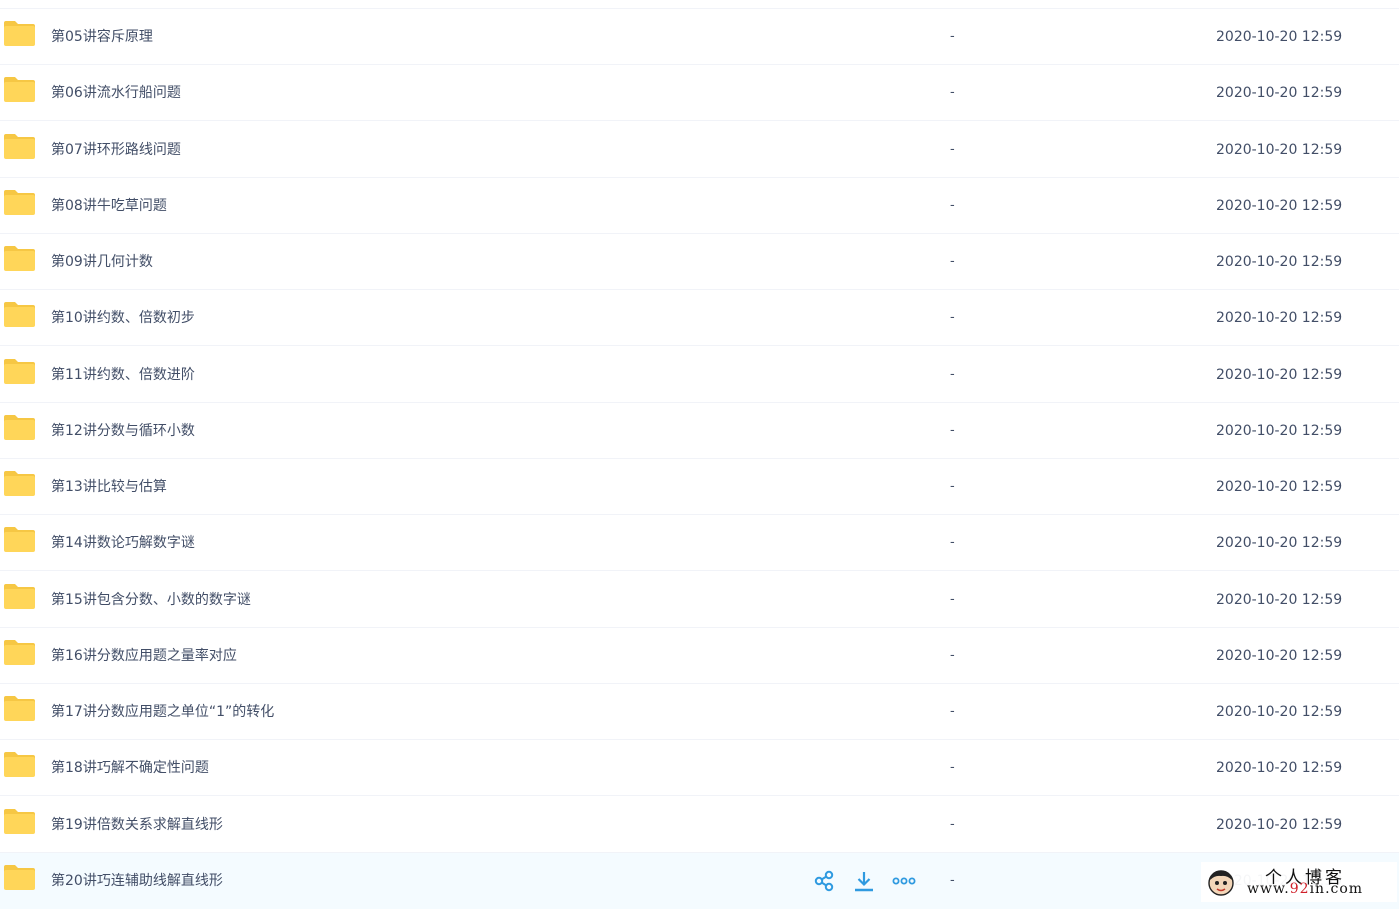 This screenshot has height=909, width=1399. Describe the element at coordinates (137, 825) in the screenshot. I see `file-name: 第19讲倍数关系求解直线形` at that location.